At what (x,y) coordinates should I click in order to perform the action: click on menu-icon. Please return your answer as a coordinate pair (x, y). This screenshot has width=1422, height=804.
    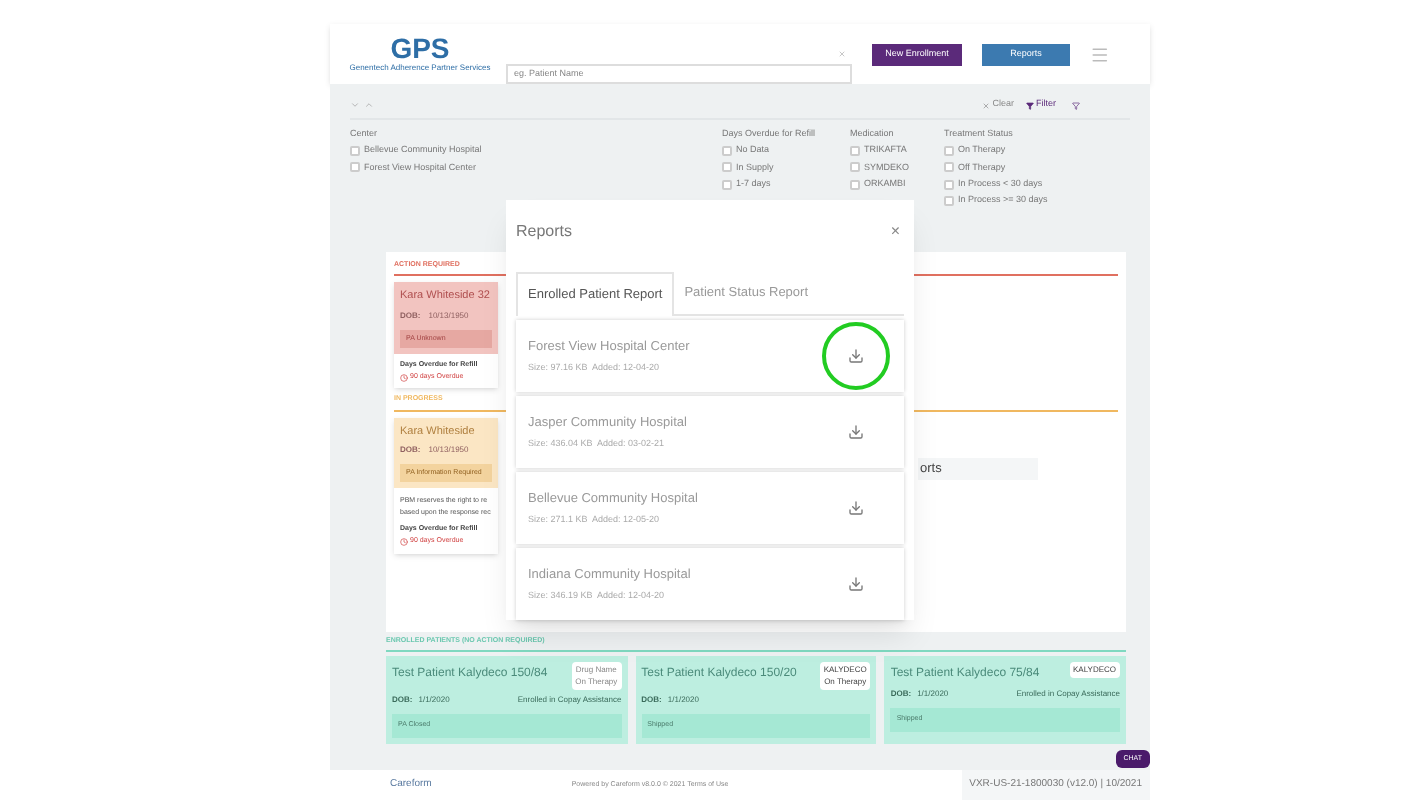
    Looking at the image, I should click on (1100, 54).